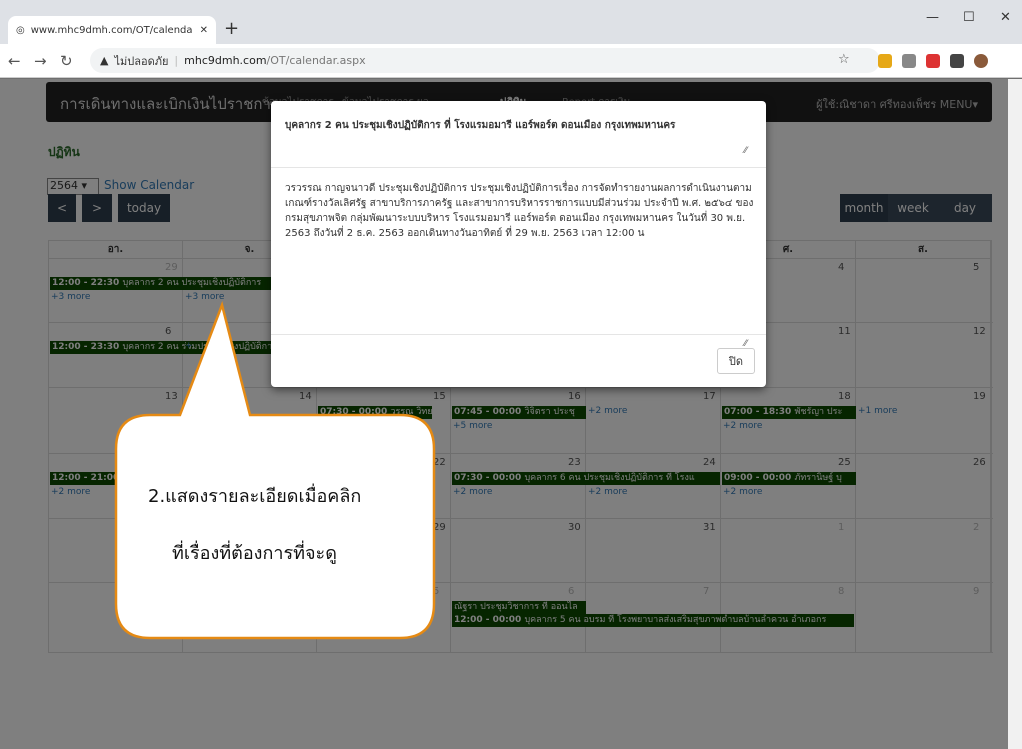 The image size is (1022, 749). I want to click on tab-title: www.mhc9dmh.com/OT/calenda, so click(111, 30).